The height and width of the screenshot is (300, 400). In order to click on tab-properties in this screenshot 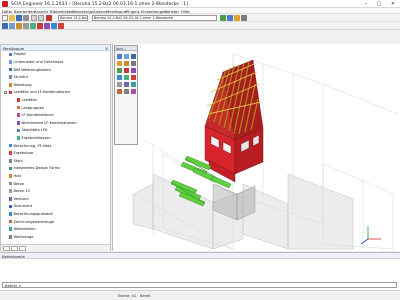, I will do `click(14, 248)`.